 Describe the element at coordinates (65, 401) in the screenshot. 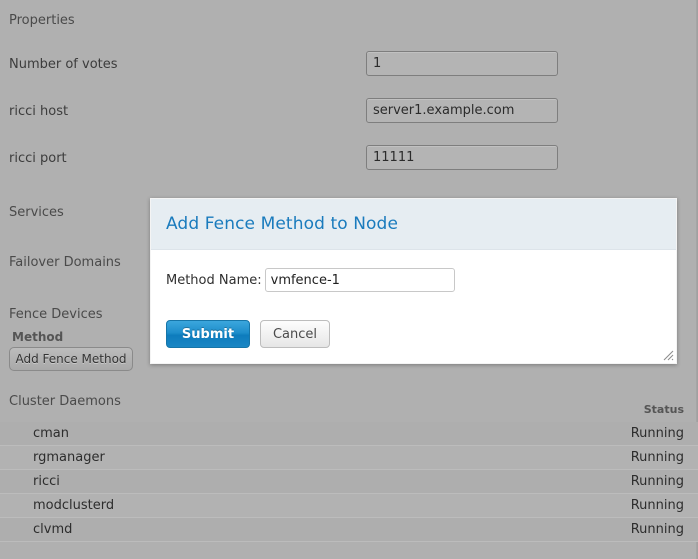

I see `section-header-cluster-daemons: Cluster Daemons` at that location.